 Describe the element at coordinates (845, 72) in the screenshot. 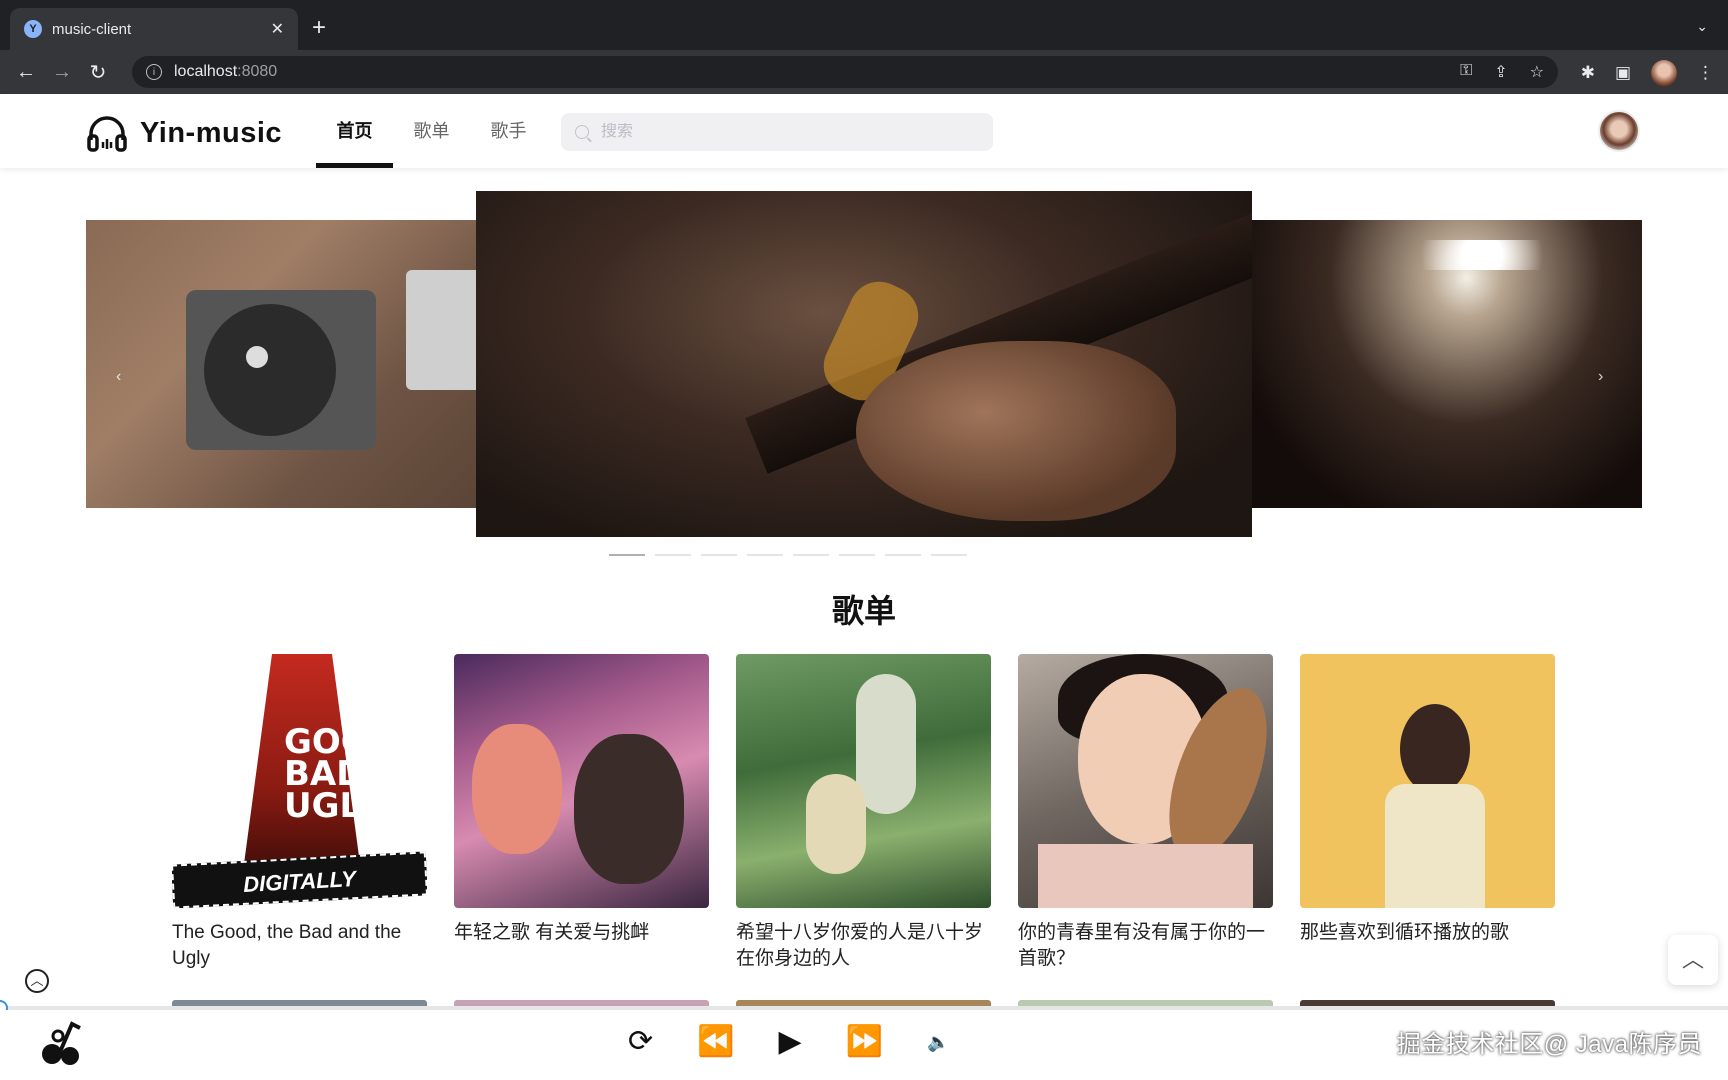

I see `address-bar: i localhost:8080 ⚿ ⇪ ☆` at that location.